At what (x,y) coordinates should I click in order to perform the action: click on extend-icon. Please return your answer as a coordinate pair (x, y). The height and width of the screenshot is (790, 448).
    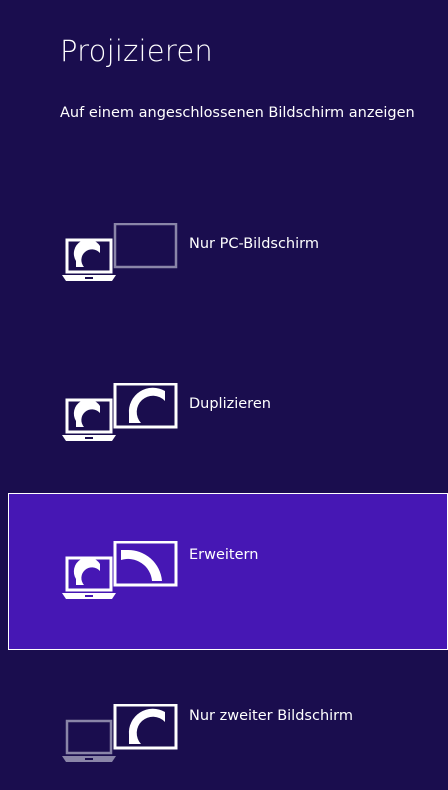
    Looking at the image, I should click on (120, 570).